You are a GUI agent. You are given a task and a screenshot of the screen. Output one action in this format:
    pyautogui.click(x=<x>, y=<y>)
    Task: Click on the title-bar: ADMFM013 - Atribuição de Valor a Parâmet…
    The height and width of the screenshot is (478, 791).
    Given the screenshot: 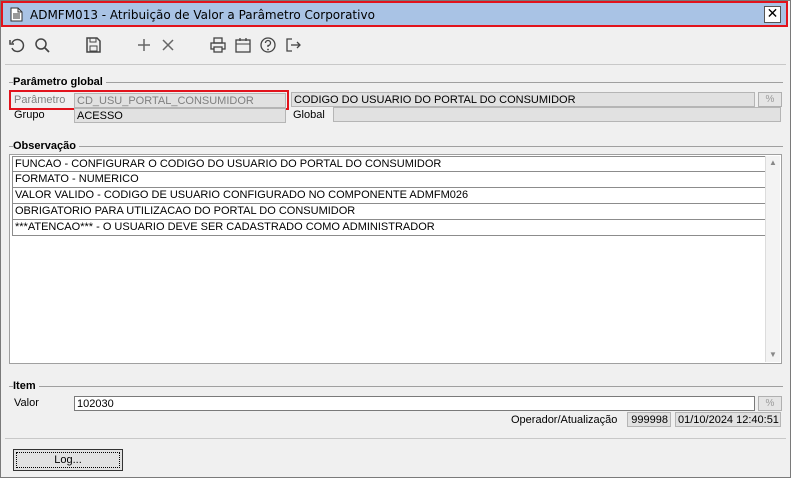 What is the action you would take?
    pyautogui.click(x=394, y=14)
    